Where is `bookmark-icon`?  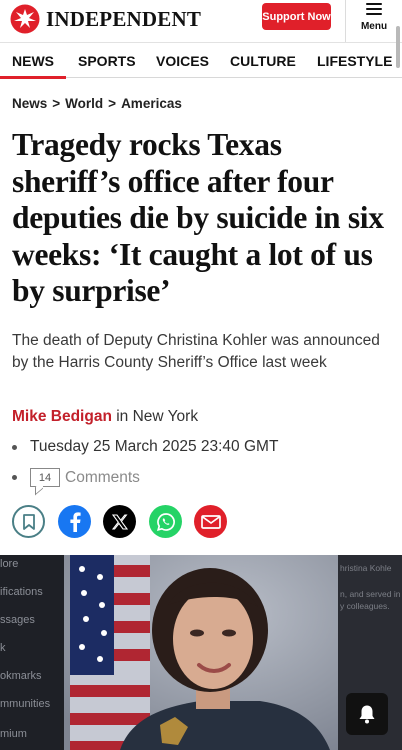
bookmark-icon is located at coordinates (28, 521).